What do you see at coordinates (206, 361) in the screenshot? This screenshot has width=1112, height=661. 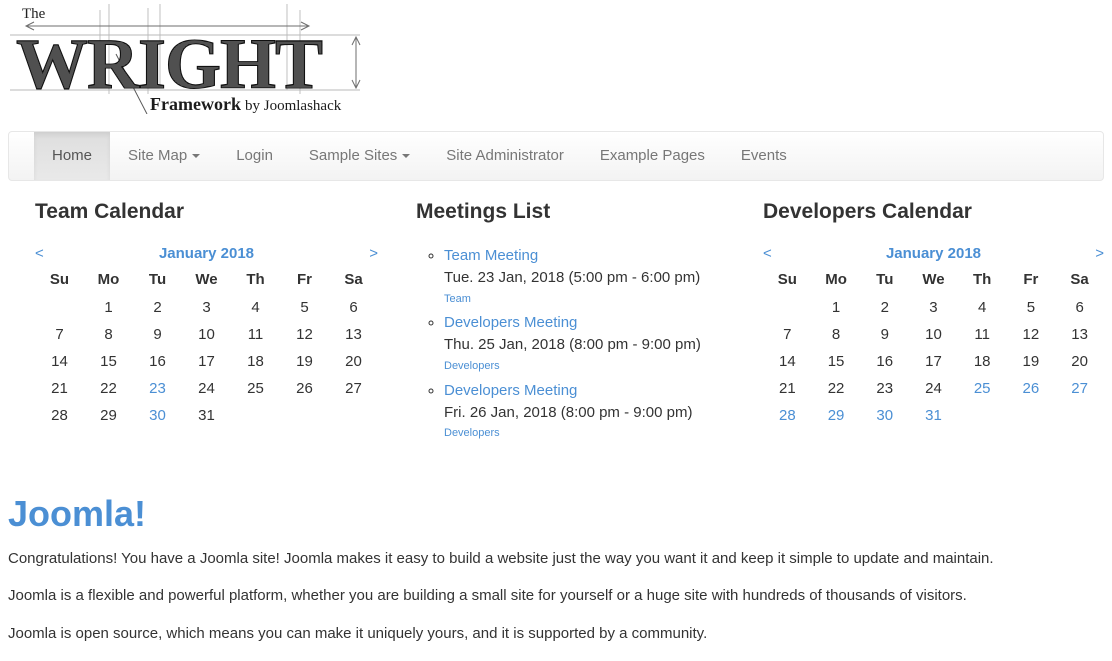 I see `calendar-week-row: 14 15 16 17 18 19 20` at bounding box center [206, 361].